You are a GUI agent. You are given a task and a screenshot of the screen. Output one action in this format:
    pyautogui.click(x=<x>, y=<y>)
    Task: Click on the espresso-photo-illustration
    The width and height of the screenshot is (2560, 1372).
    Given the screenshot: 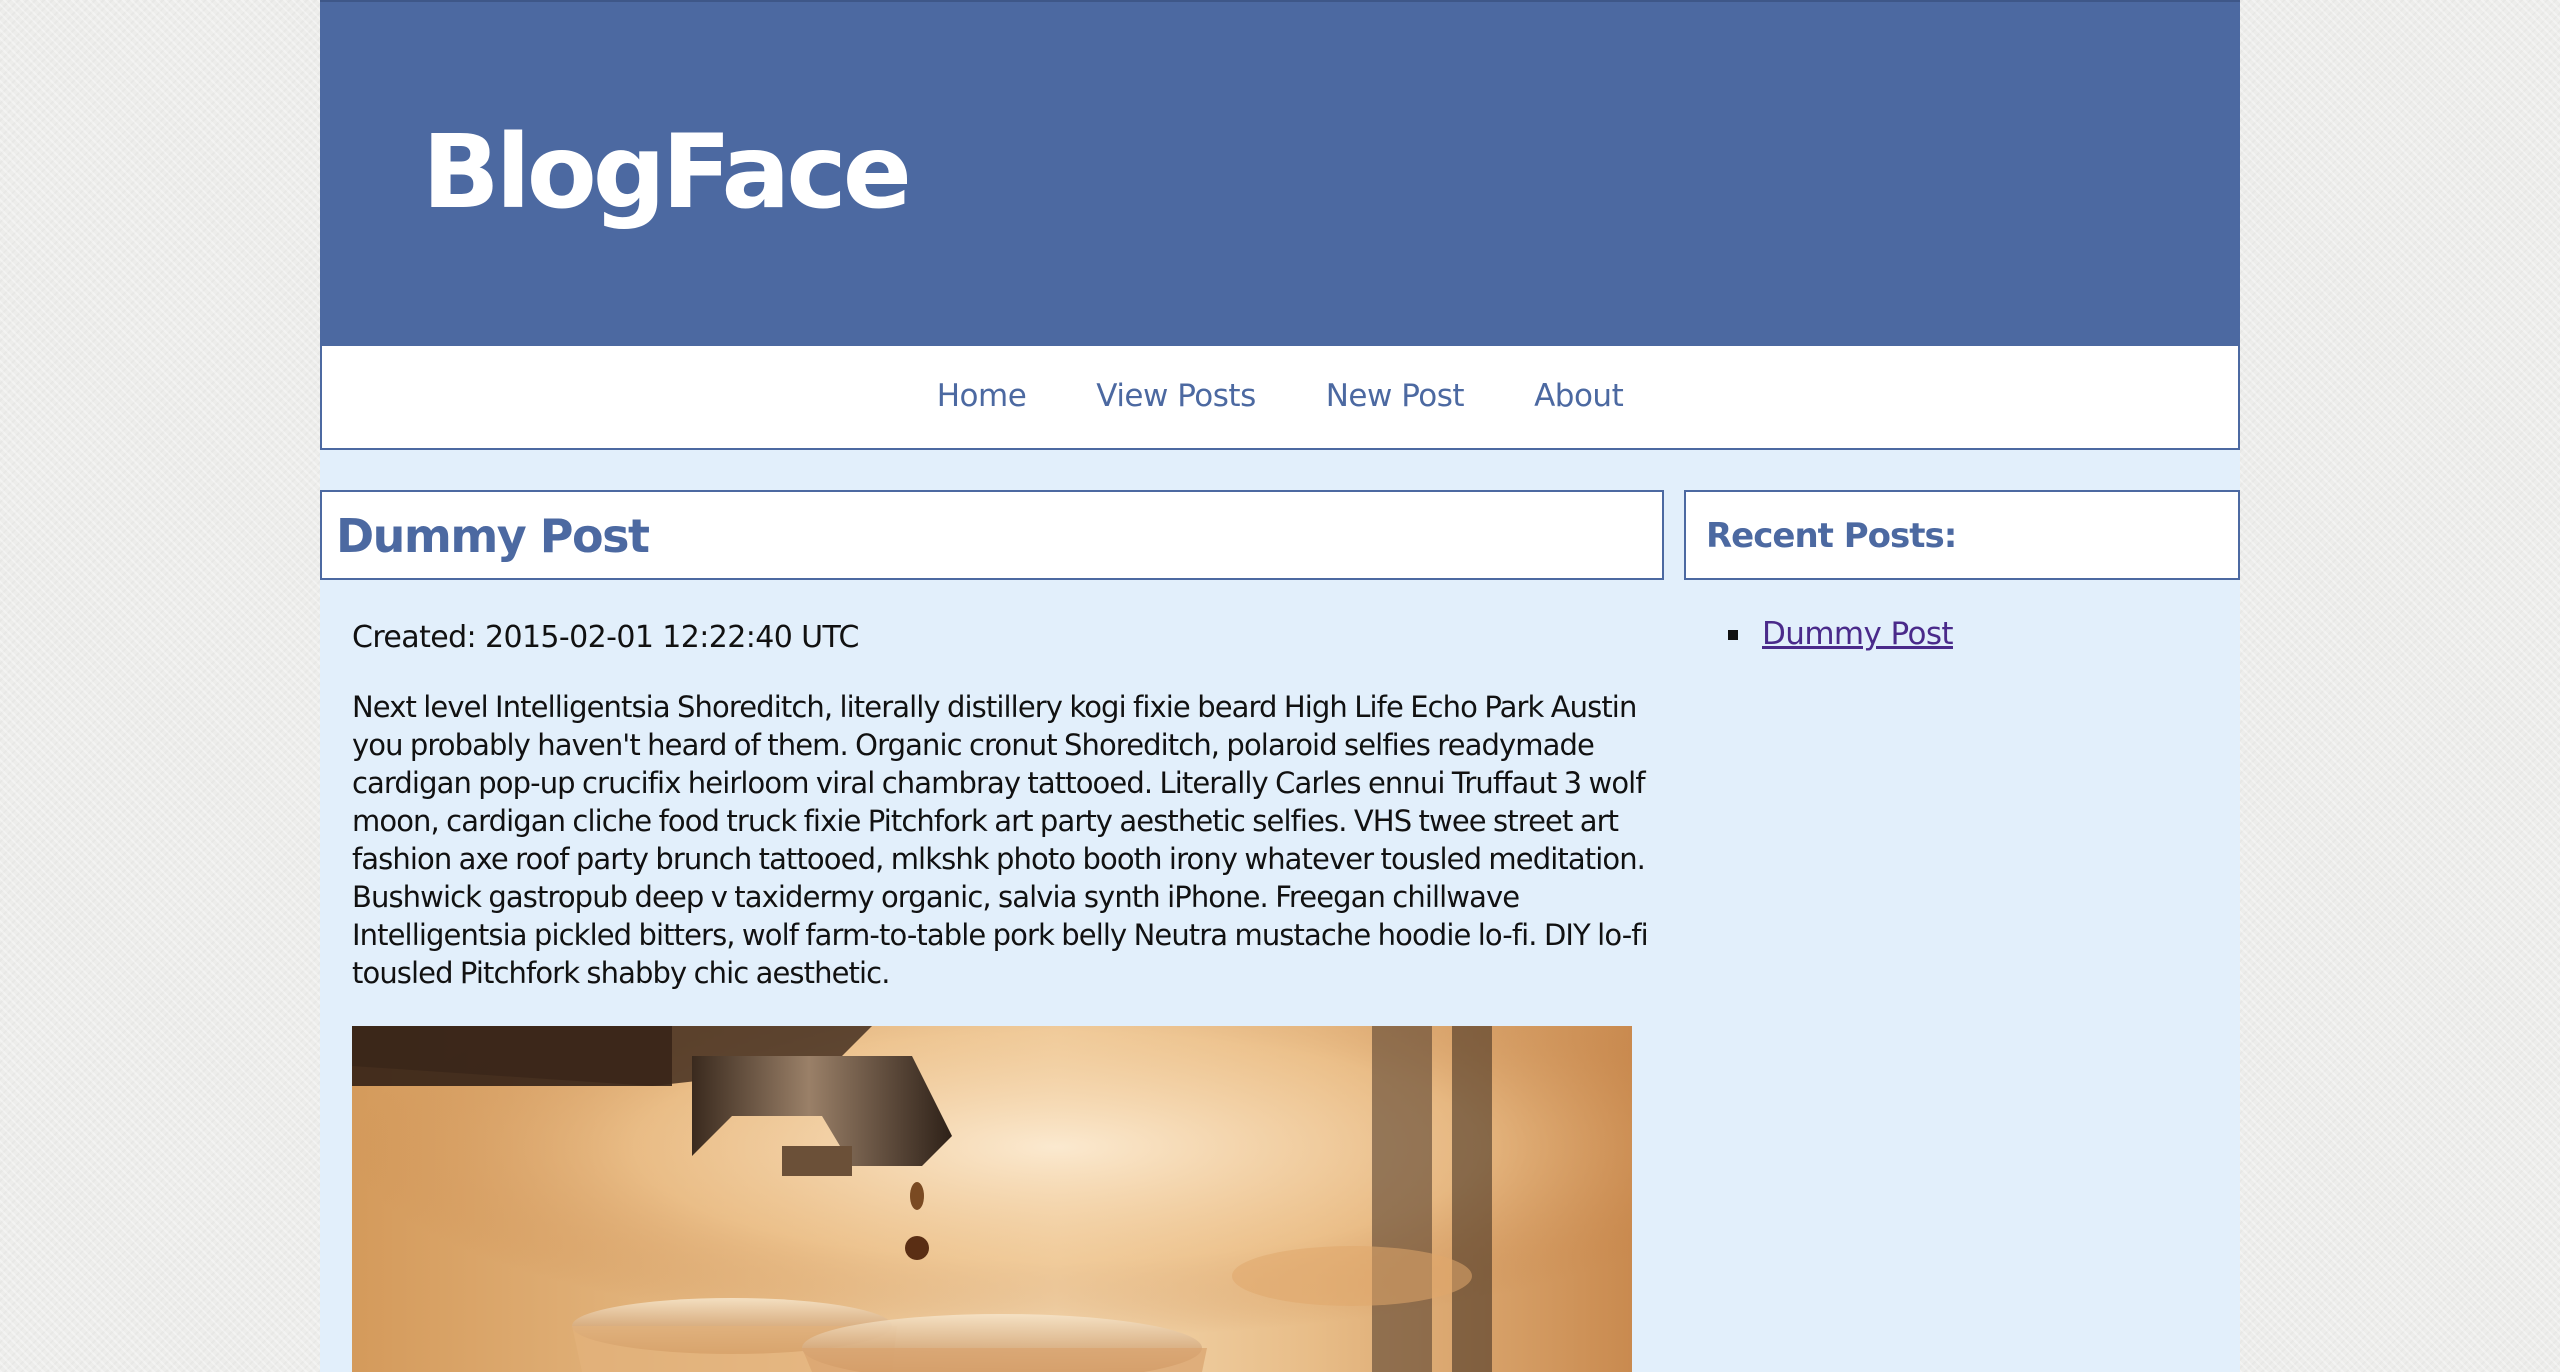 What is the action you would take?
    pyautogui.click(x=992, y=1199)
    